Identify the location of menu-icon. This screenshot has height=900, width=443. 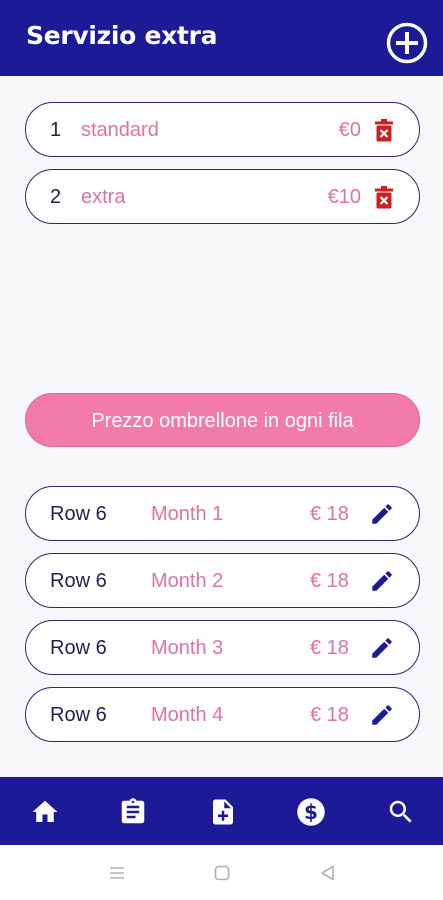
(117, 873).